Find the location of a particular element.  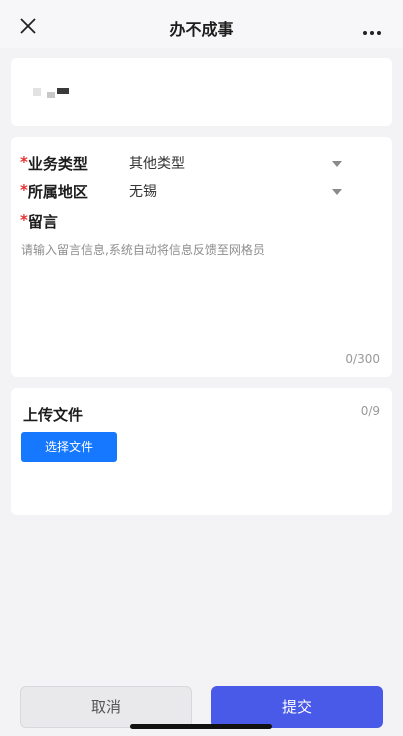

business-type-row: *业务类型 其他类型 is located at coordinates (199, 165).